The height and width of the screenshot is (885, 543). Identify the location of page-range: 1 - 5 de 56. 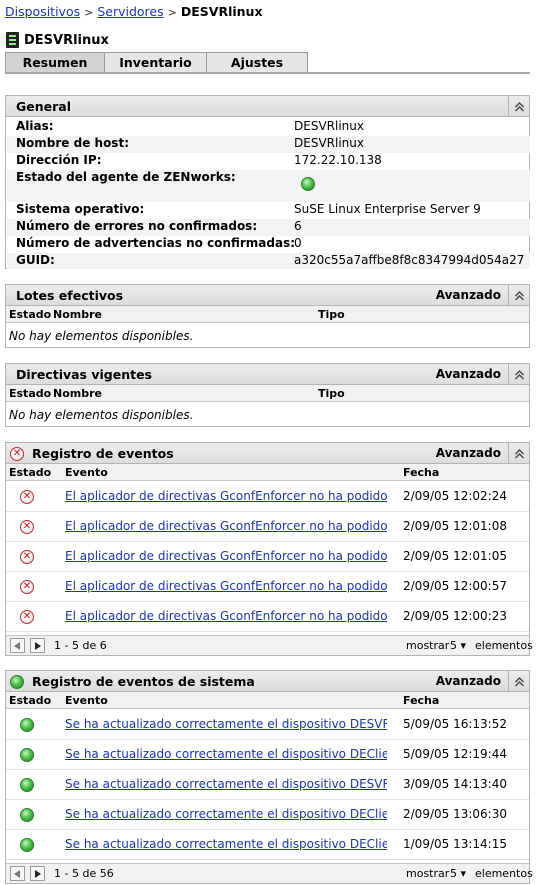
(84, 873).